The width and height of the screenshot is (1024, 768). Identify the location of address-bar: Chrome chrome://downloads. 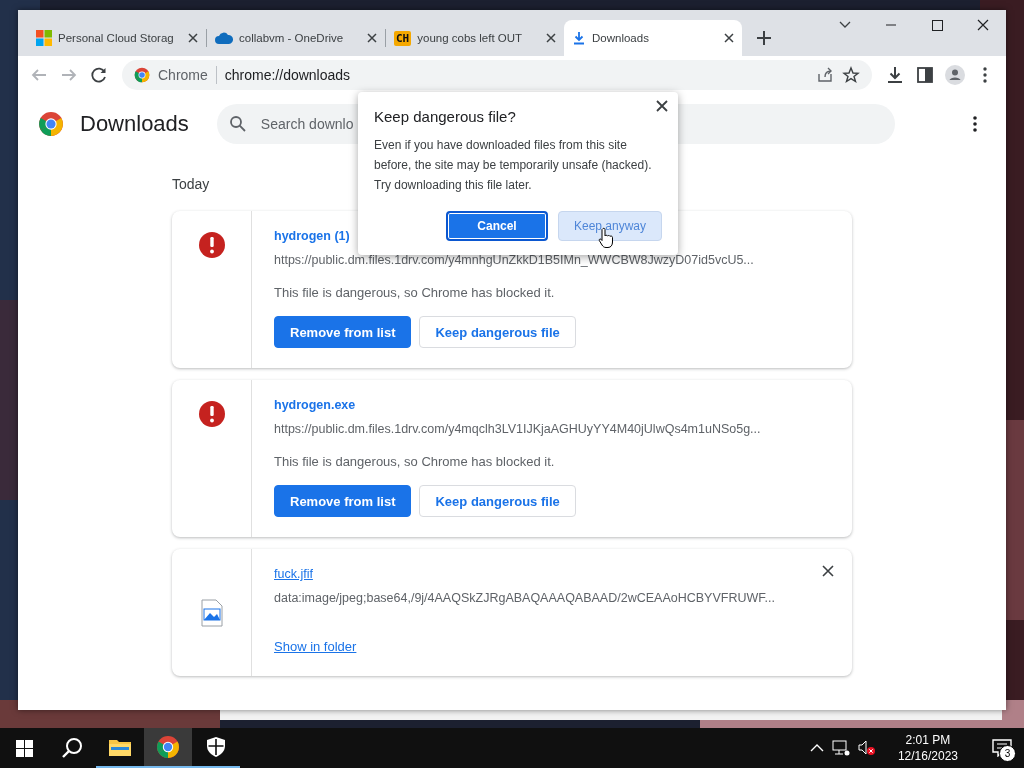
(497, 75).